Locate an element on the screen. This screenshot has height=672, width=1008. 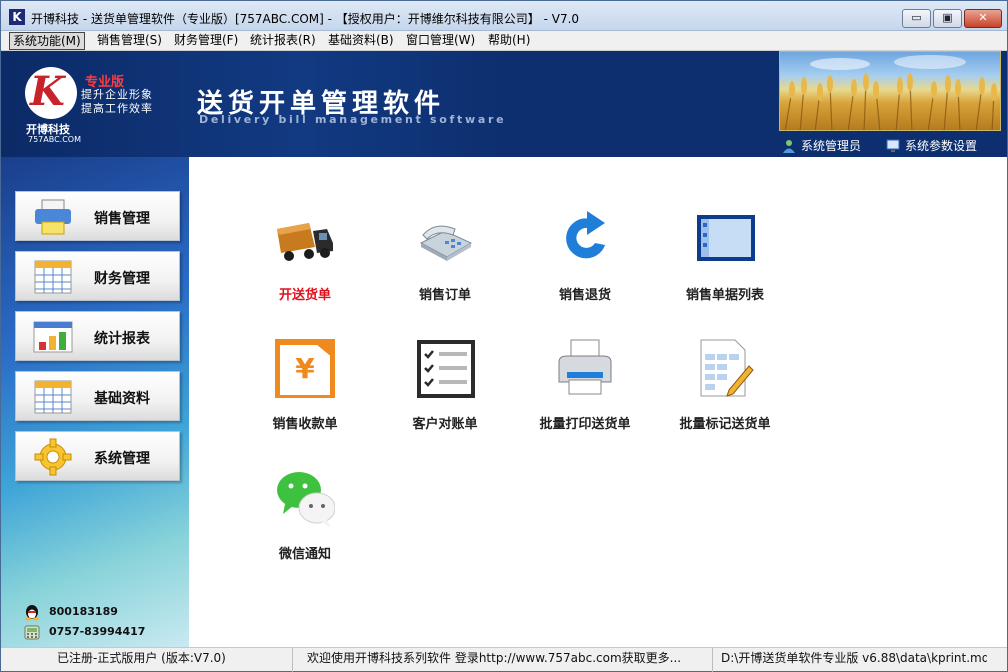
tile-label: 销售退货 is located at coordinates (584, 295).